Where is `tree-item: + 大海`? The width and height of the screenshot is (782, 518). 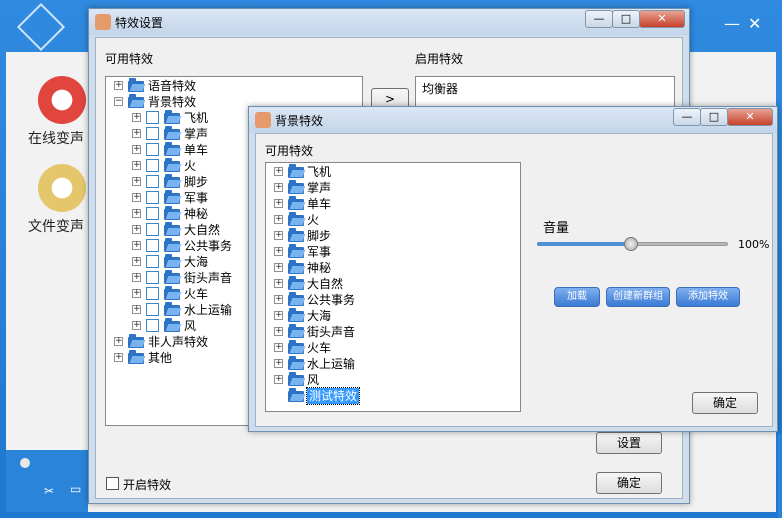
tree-item: + 大海 is located at coordinates (393, 316).